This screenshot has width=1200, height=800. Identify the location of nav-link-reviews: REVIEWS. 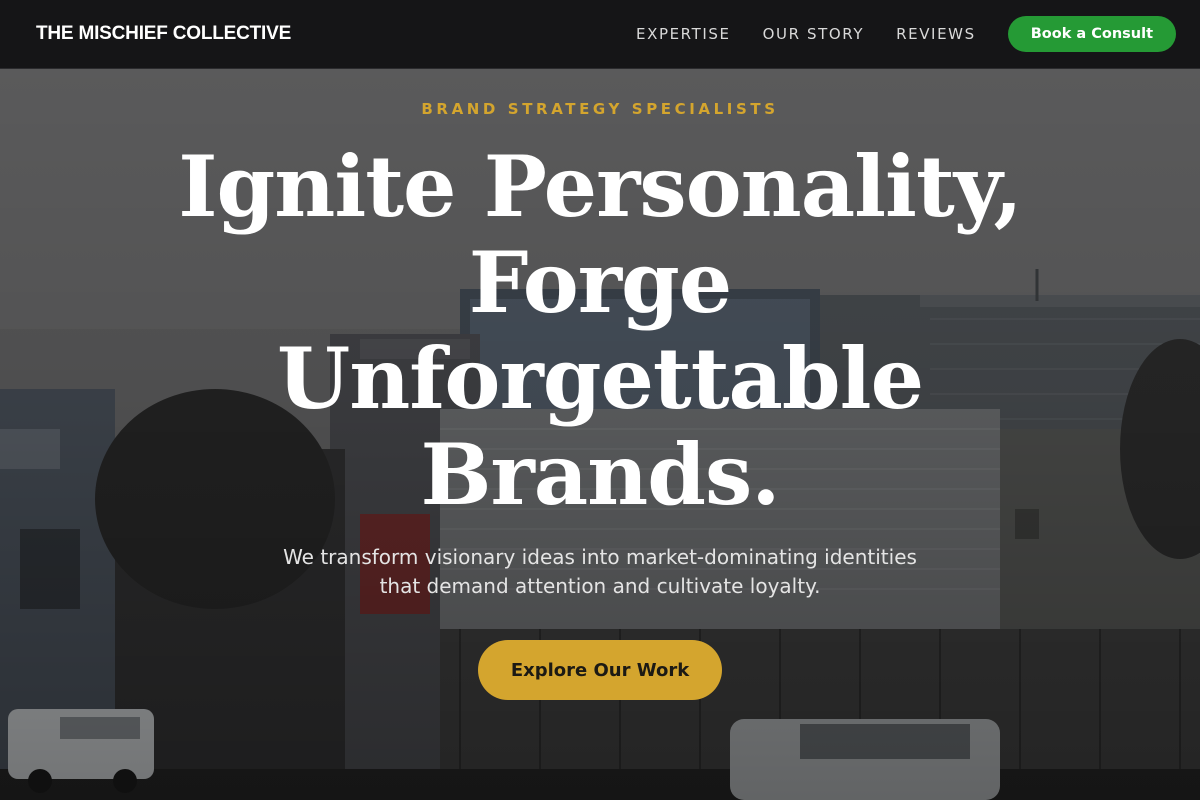
(936, 34).